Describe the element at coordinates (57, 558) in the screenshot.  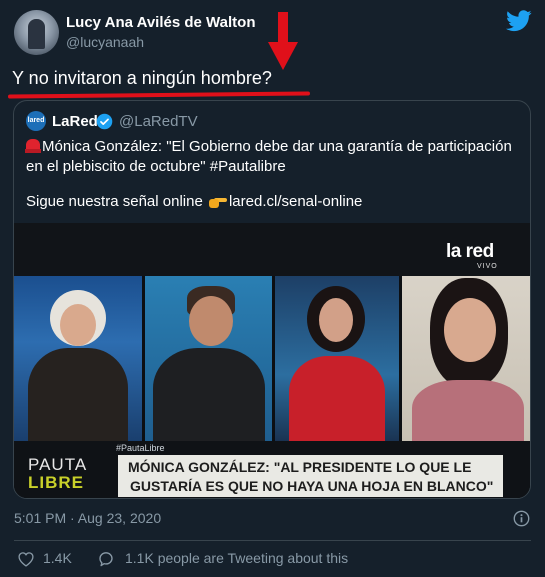
I see `like-count: 1.4K` at that location.